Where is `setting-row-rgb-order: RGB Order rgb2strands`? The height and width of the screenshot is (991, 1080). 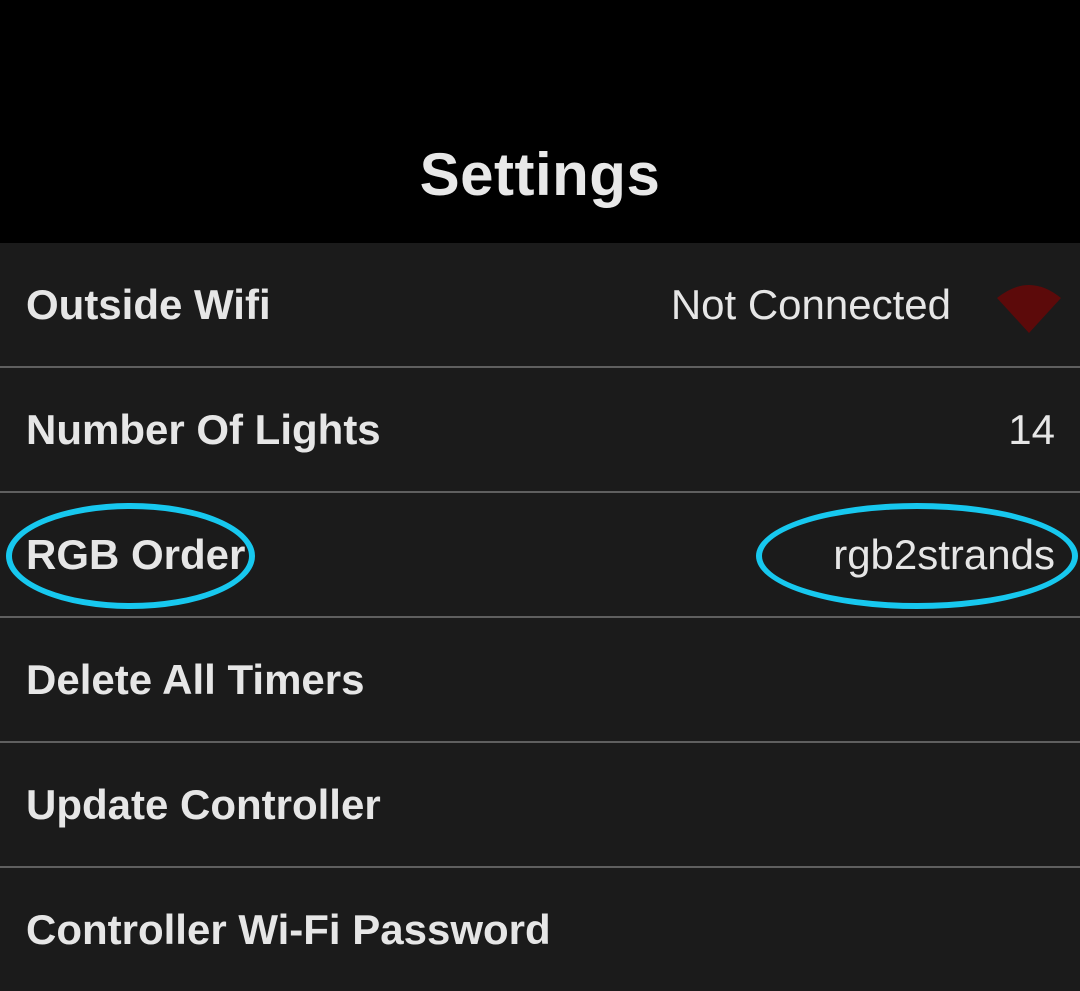
setting-row-rgb-order: RGB Order rgb2strands is located at coordinates (540, 554).